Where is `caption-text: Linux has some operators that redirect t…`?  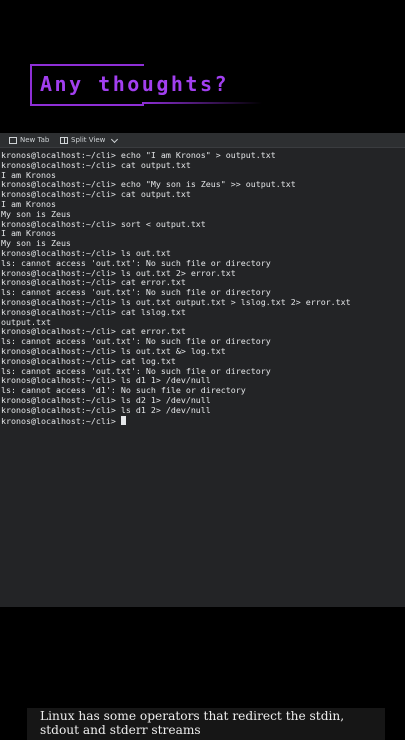 caption-text: Linux has some operators that redirect t… is located at coordinates (192, 723).